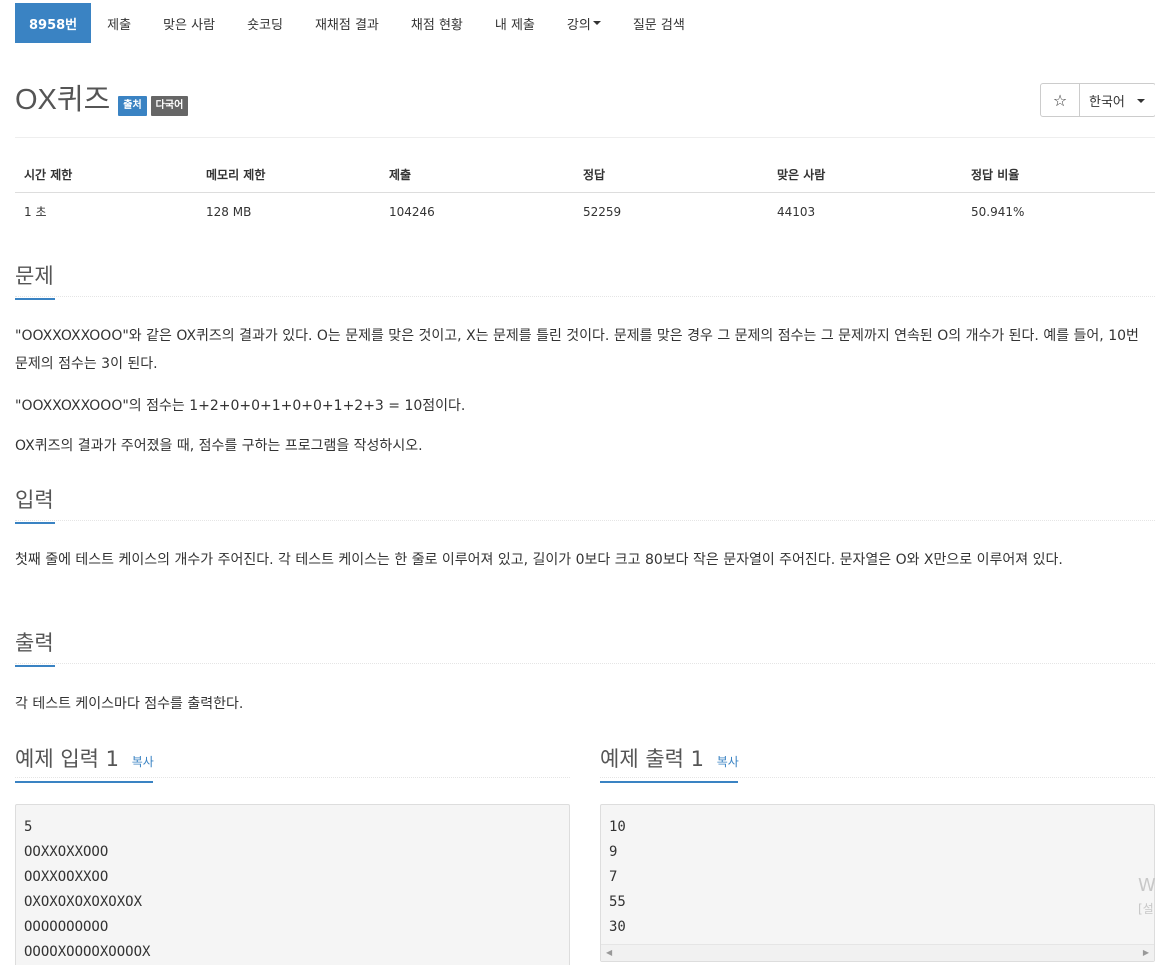 This screenshot has width=1155, height=965. What do you see at coordinates (265, 23) in the screenshot?
I see `nav-short-coding: 숏코딩` at bounding box center [265, 23].